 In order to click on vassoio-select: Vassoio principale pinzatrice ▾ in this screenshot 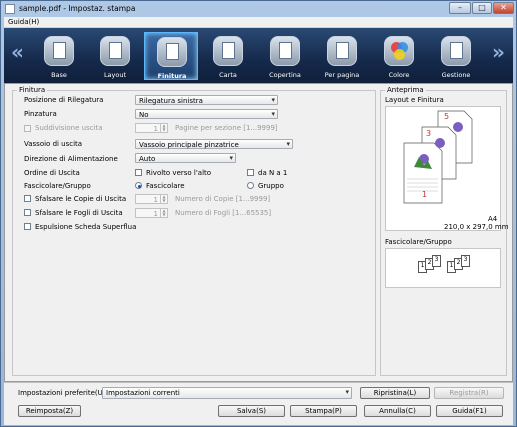, I will do `click(214, 144)`.